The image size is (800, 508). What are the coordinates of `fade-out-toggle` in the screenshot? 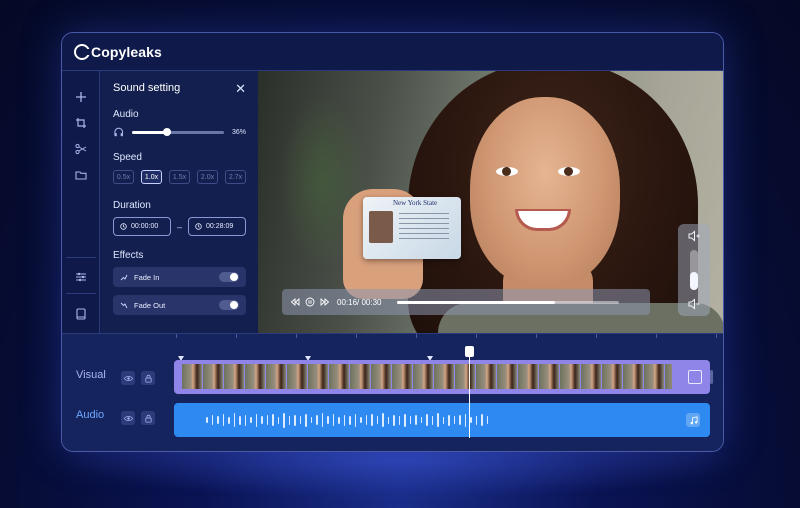 It's located at (229, 305).